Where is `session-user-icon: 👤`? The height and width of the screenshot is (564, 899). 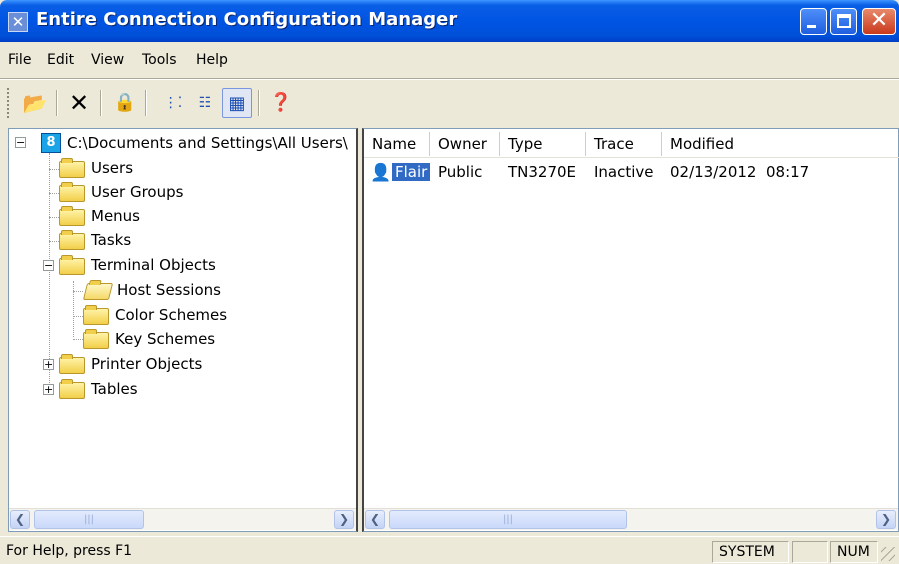
session-user-icon: 👤 is located at coordinates (381, 173).